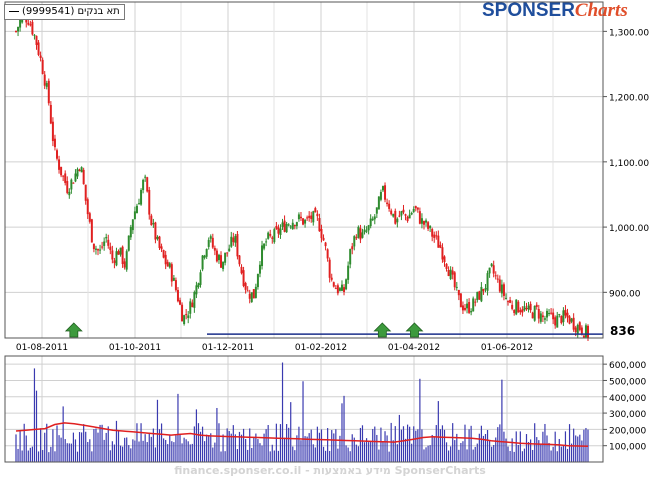  What do you see at coordinates (528, 10) in the screenshot?
I see `logo-text-sponser: SPONSER` at bounding box center [528, 10].